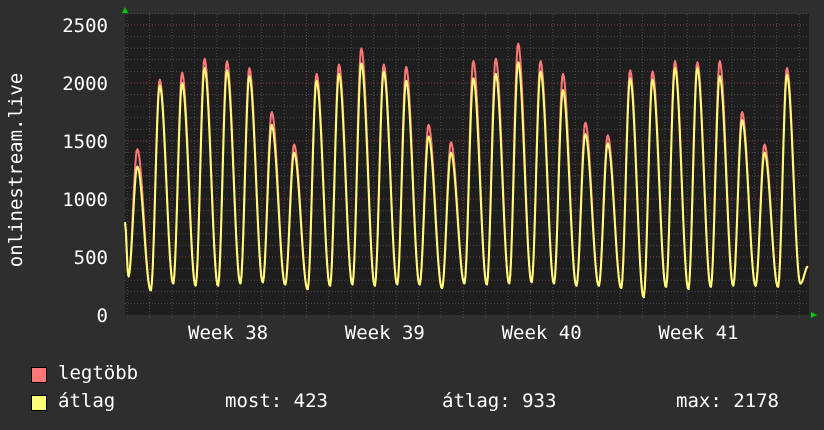 The width and height of the screenshot is (824, 430). I want to click on y-tick-label: 0, so click(102, 316).